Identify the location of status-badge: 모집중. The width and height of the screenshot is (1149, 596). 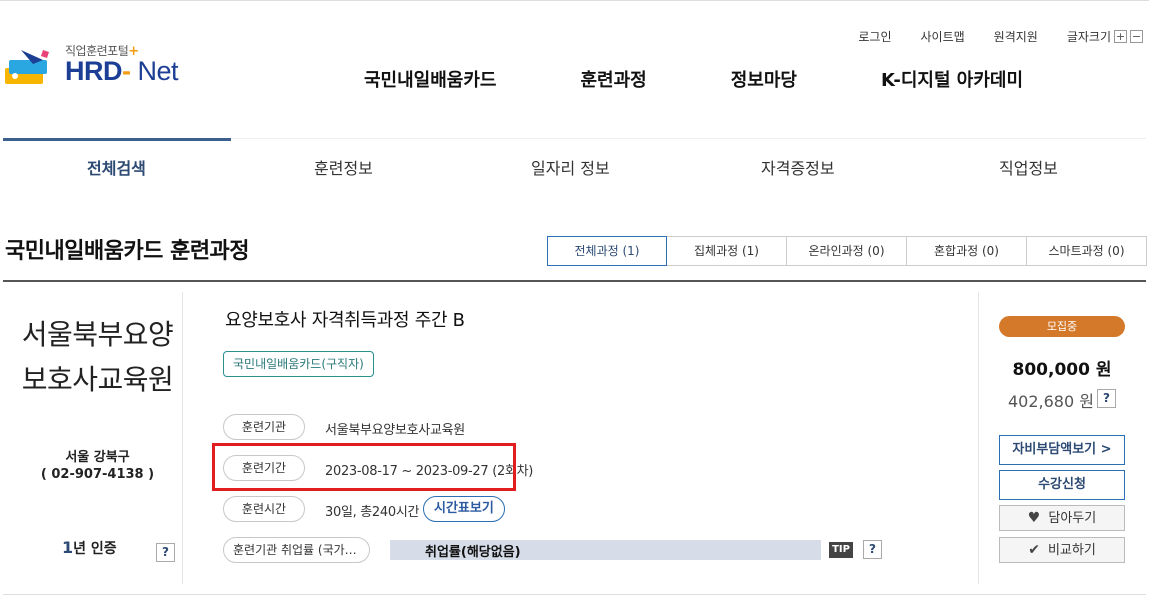
(1062, 326).